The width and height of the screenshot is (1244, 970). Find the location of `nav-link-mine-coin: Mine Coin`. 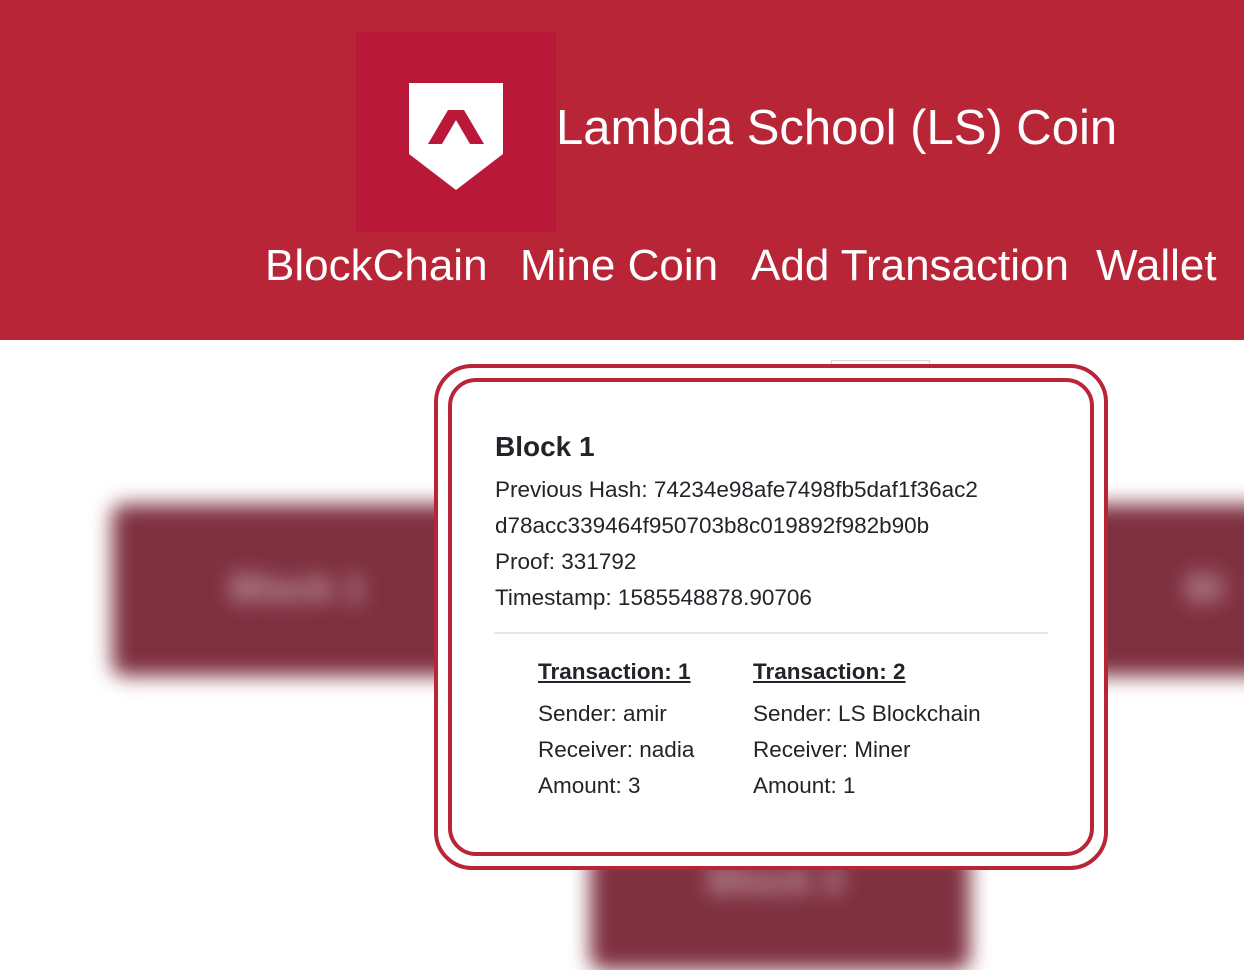

nav-link-mine-coin: Mine Coin is located at coordinates (619, 266).